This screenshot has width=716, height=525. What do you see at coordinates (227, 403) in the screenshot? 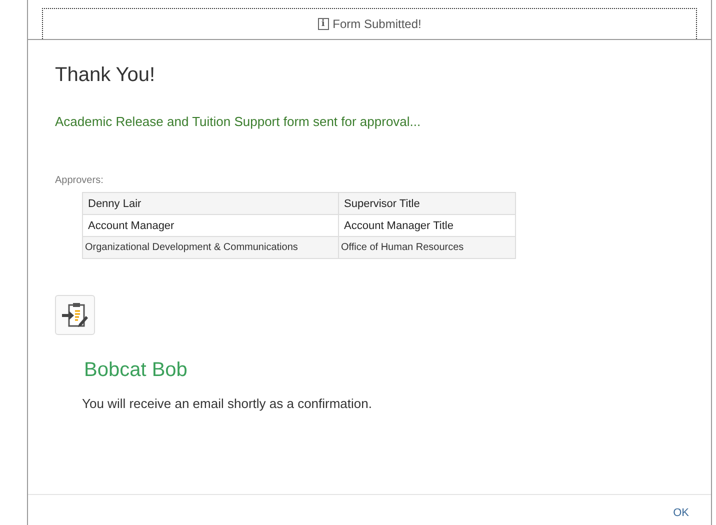
I see `confirmation-text: You will receive an email shortly as a confirmation.` at bounding box center [227, 403].